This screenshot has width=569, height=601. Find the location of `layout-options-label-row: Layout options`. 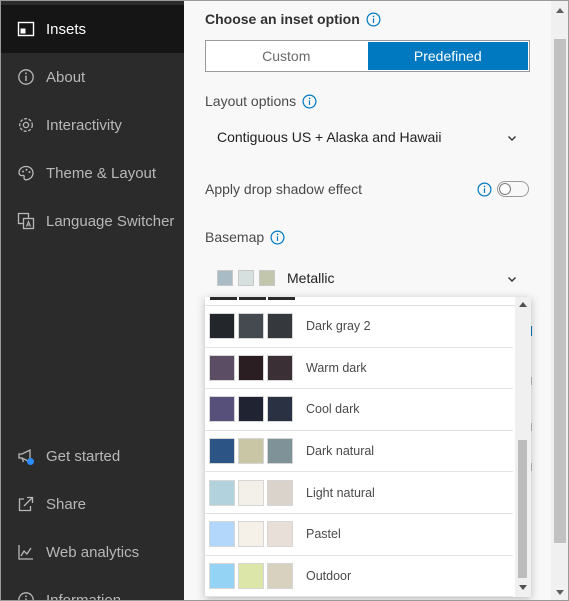

layout-options-label-row: Layout options is located at coordinates (261, 101).